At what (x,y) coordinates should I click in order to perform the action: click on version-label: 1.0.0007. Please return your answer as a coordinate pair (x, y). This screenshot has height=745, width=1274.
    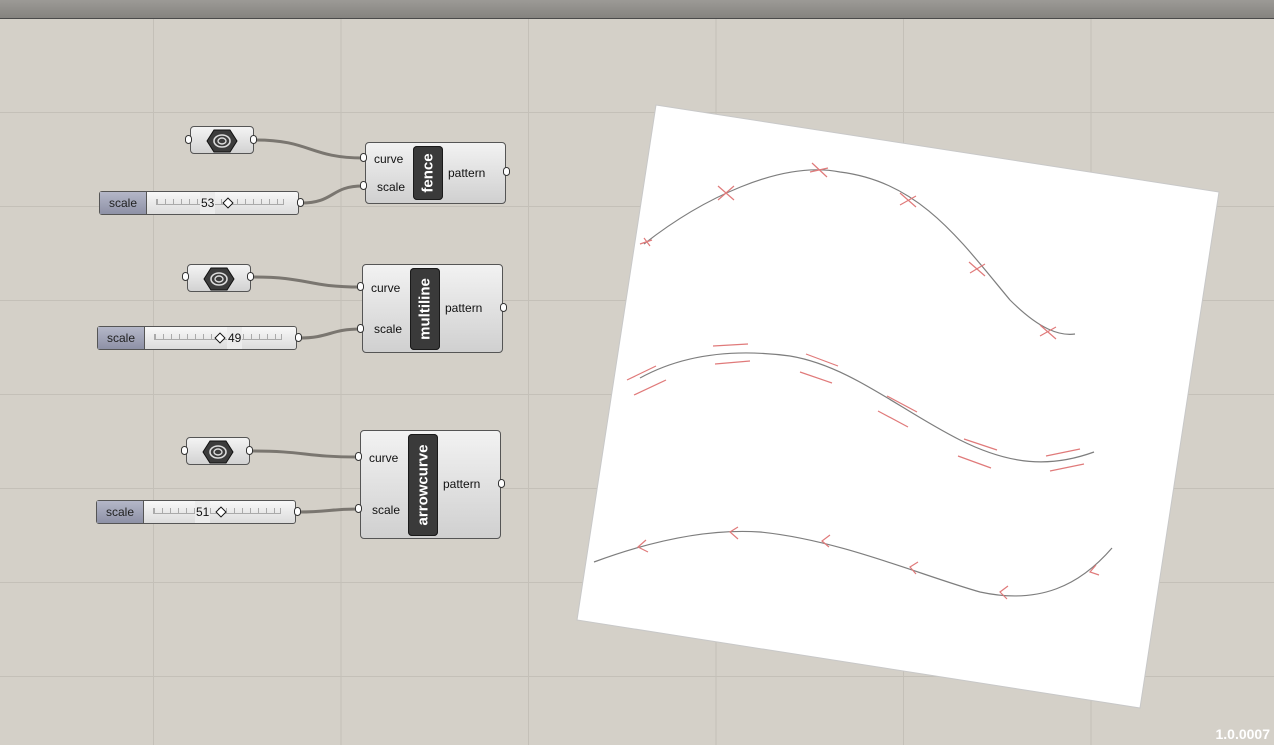
    Looking at the image, I should click on (1243, 734).